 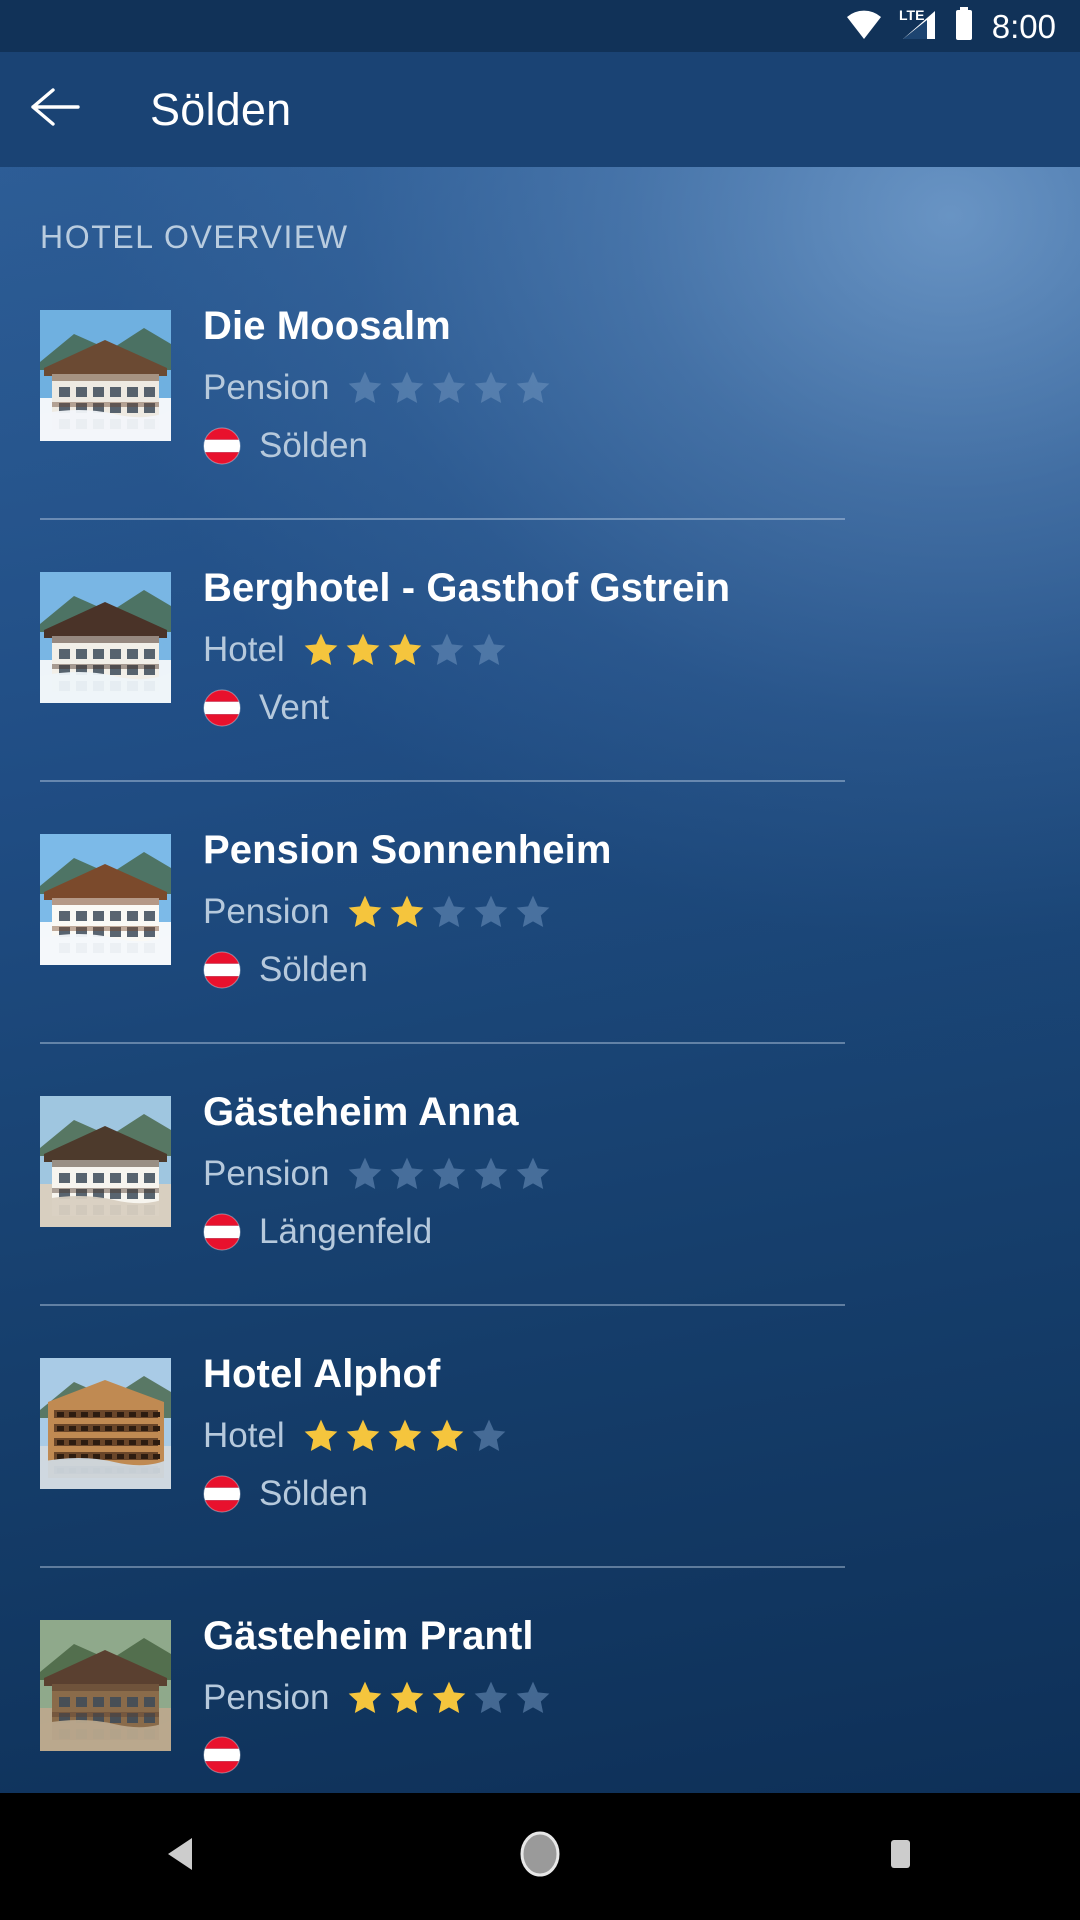 What do you see at coordinates (540, 109) in the screenshot?
I see `app-bar: Sölden` at bounding box center [540, 109].